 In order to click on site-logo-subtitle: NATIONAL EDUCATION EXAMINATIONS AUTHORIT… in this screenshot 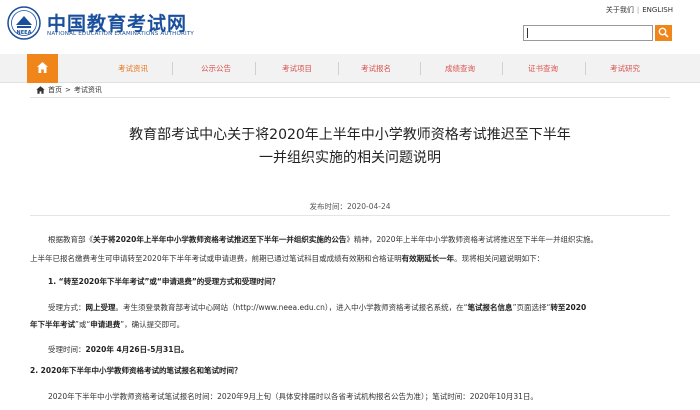, I will do `click(120, 34)`.